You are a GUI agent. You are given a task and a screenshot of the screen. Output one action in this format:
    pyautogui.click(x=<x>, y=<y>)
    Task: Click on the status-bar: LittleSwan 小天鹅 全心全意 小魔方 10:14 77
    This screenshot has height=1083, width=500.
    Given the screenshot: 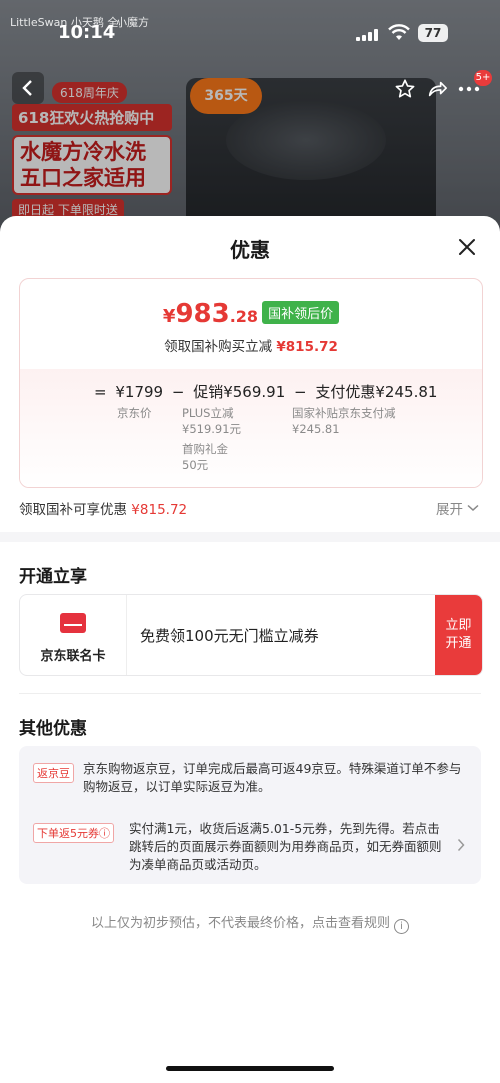 What is the action you would take?
    pyautogui.click(x=250, y=26)
    